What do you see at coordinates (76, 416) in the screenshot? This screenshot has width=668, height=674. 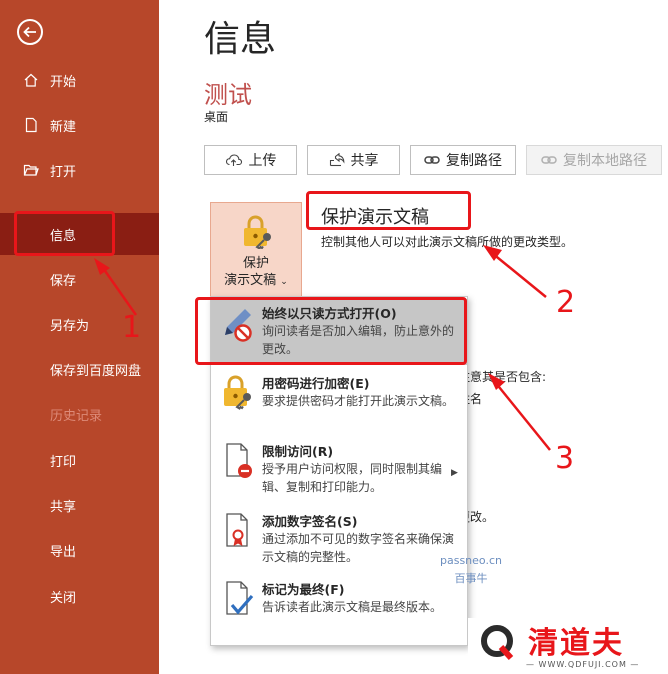 I see `nav-history-label: 历史记录` at bounding box center [76, 416].